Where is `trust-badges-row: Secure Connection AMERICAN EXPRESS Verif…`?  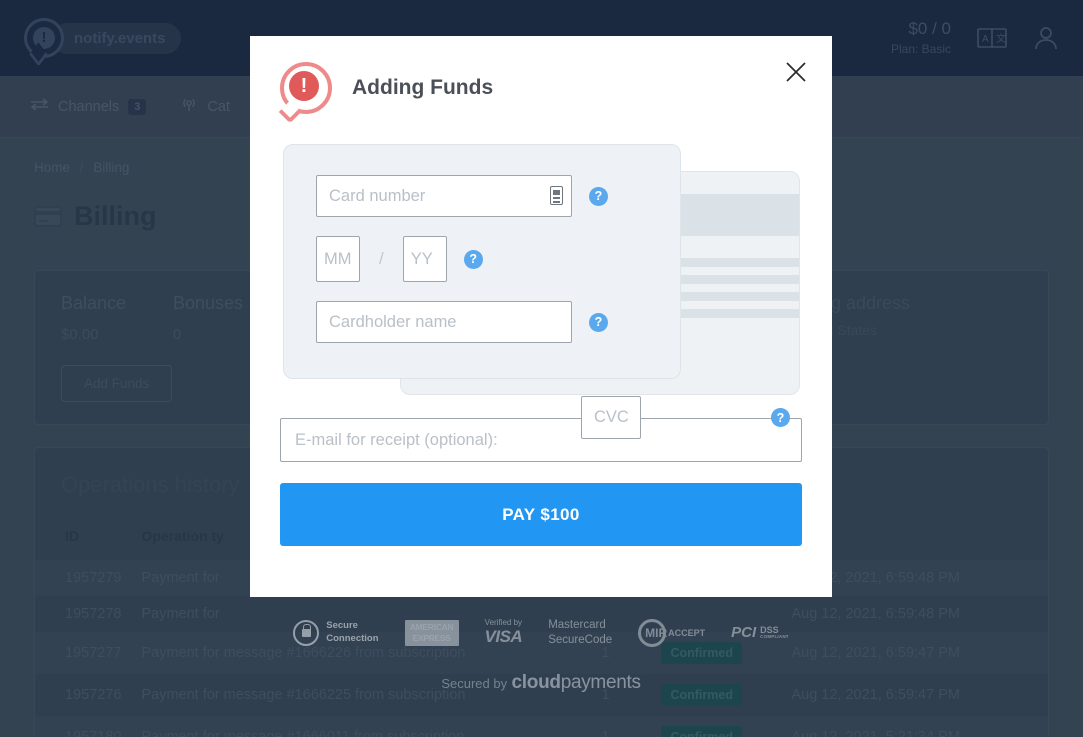
trust-badges-row: Secure Connection AMERICAN EXPRESS Verif… is located at coordinates (541, 633).